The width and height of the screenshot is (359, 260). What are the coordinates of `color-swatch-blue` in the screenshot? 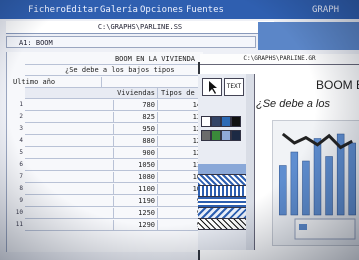 It's located at (226, 121).